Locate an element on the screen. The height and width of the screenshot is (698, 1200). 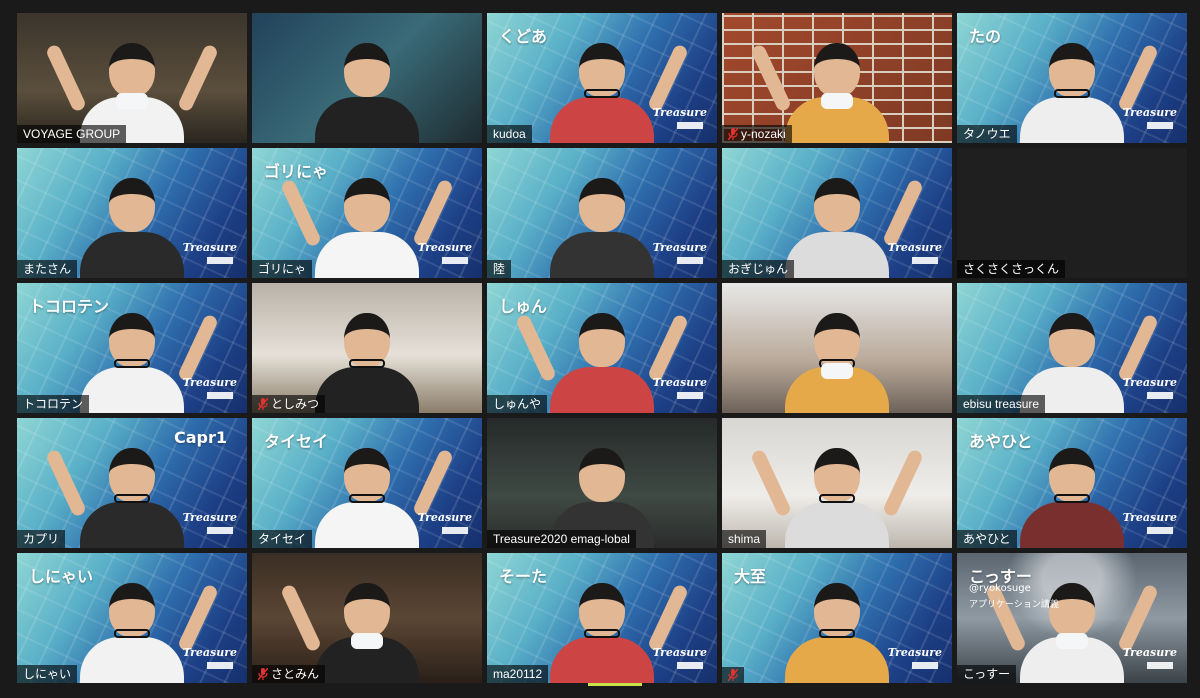
participant-name: こっすー is located at coordinates (987, 674).